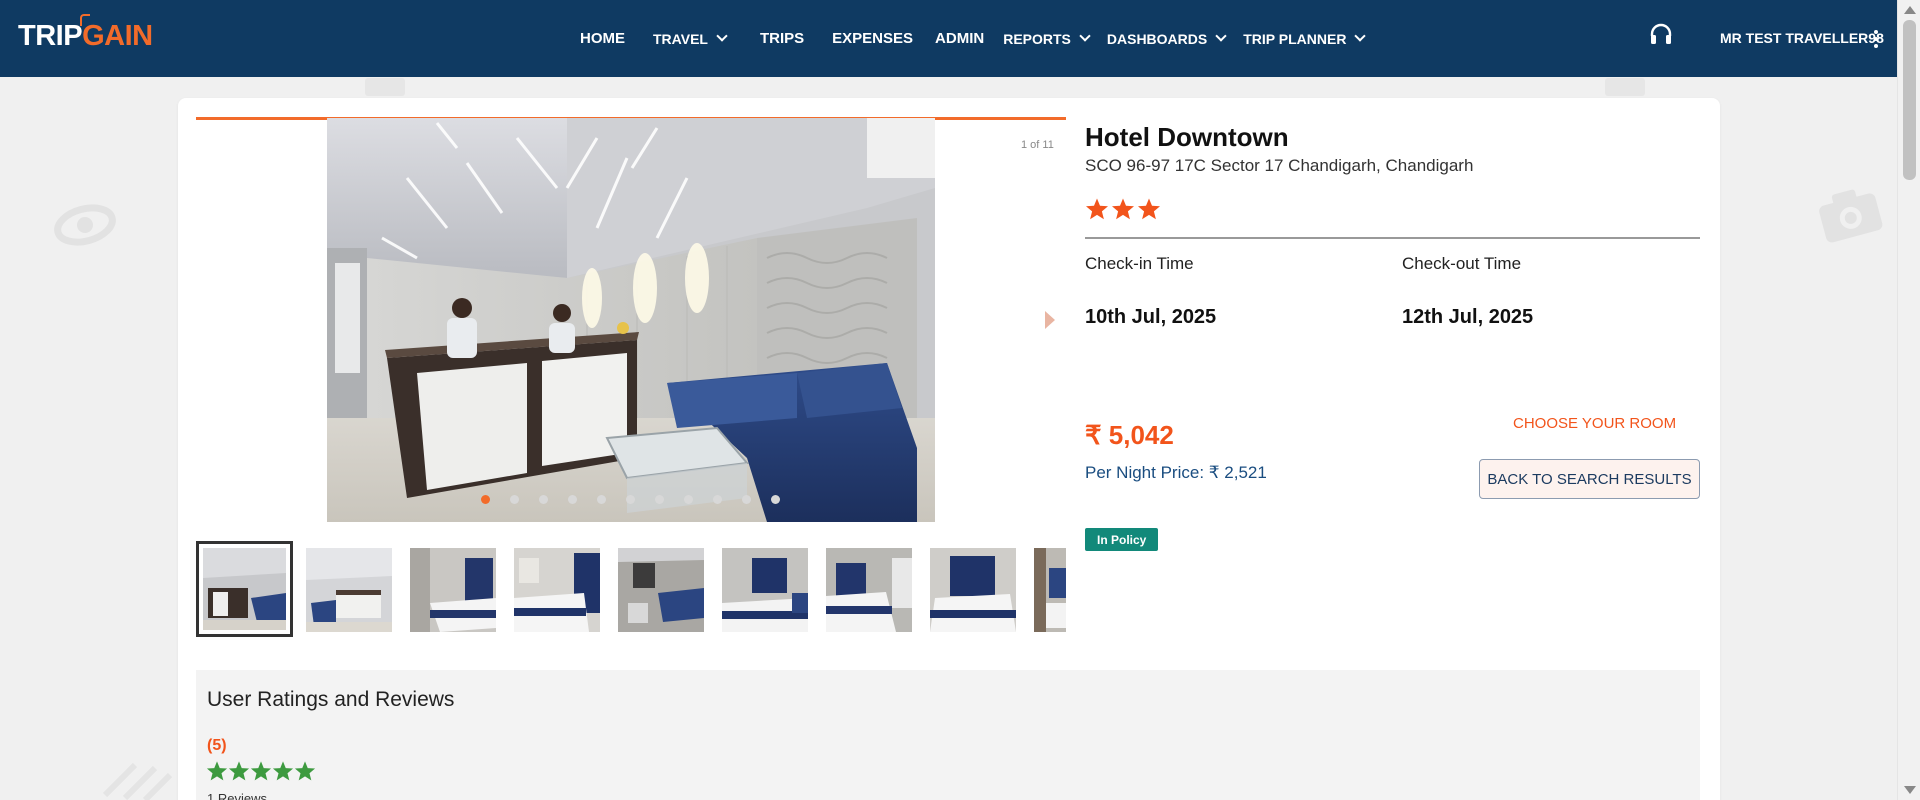 The width and height of the screenshot is (1920, 800). I want to click on nav-trips: TRIPS, so click(782, 38).